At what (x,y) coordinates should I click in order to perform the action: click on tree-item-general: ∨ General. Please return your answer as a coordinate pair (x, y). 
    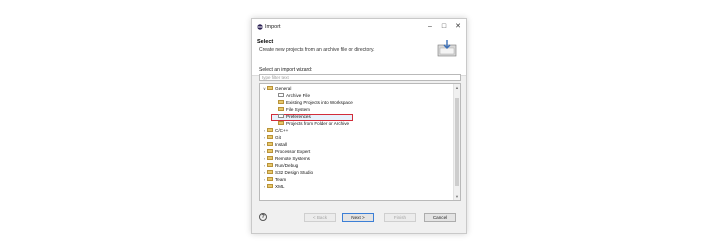
    Looking at the image, I should click on (276, 88).